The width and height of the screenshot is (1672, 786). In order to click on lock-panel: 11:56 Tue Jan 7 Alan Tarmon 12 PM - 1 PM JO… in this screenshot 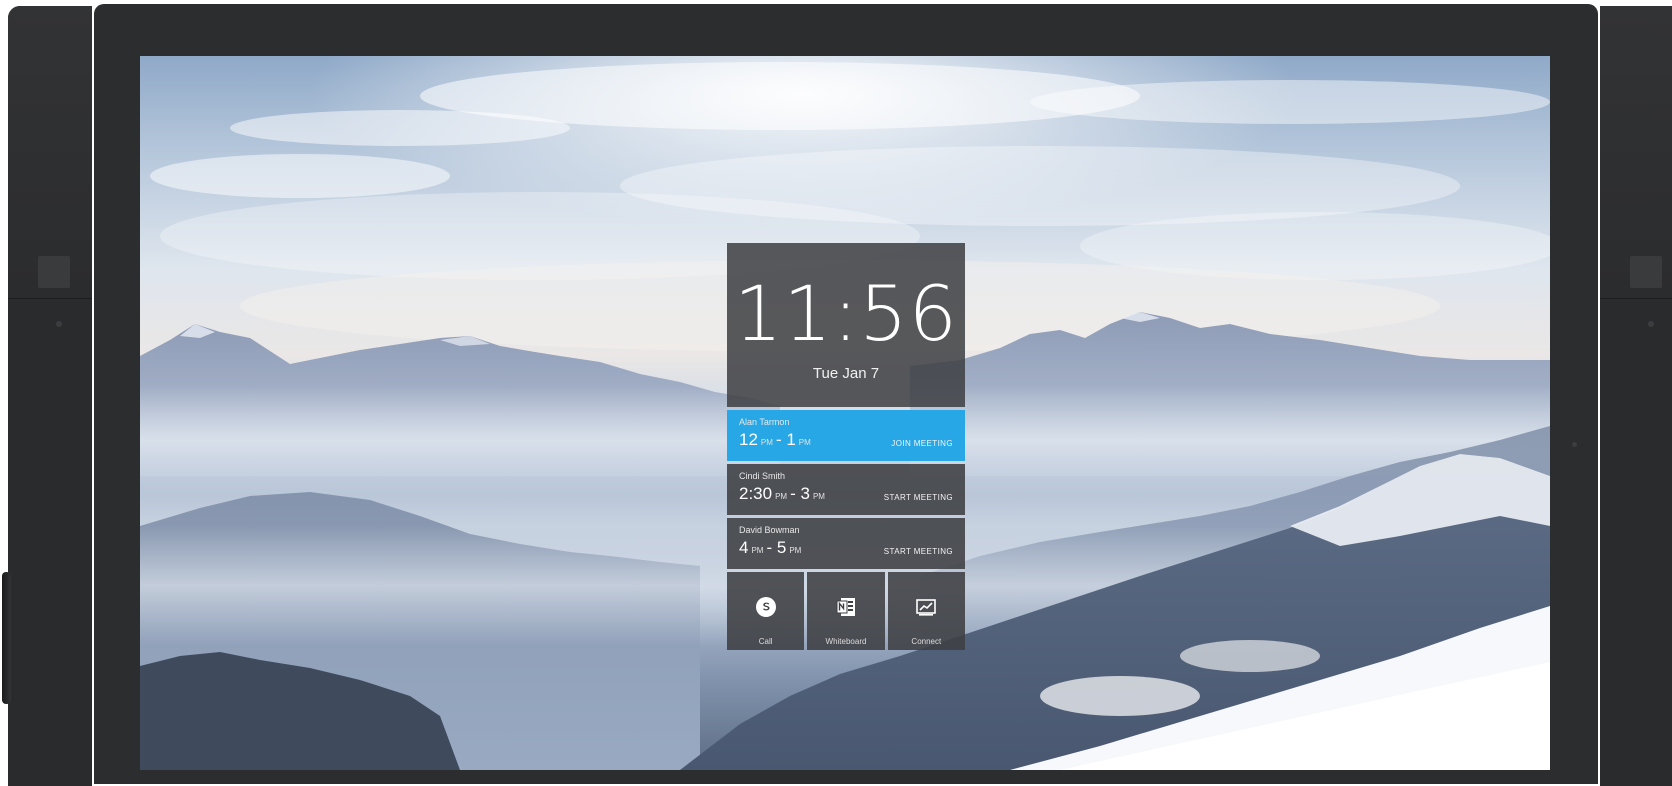, I will do `click(846, 446)`.